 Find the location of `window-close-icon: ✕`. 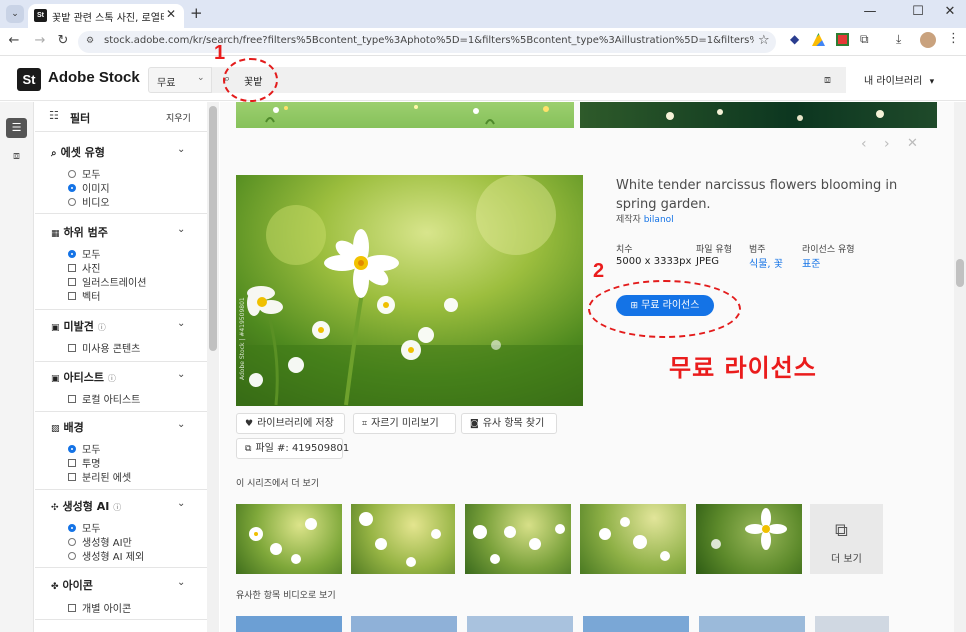

window-close-icon: ✕ is located at coordinates (950, 11).